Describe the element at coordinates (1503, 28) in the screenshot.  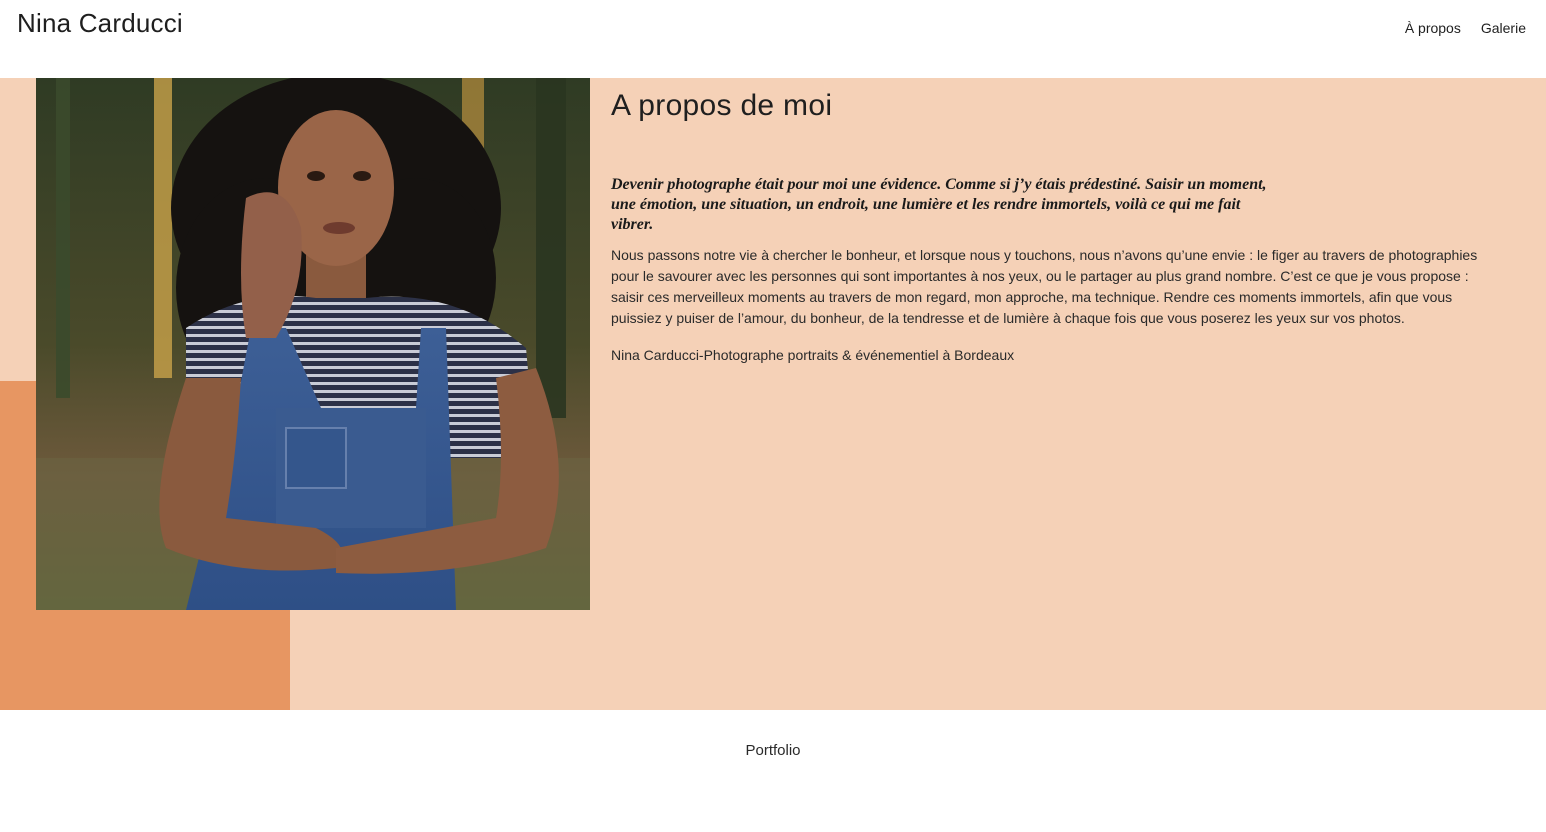
I see `nav-link-gallery: Galerie` at that location.